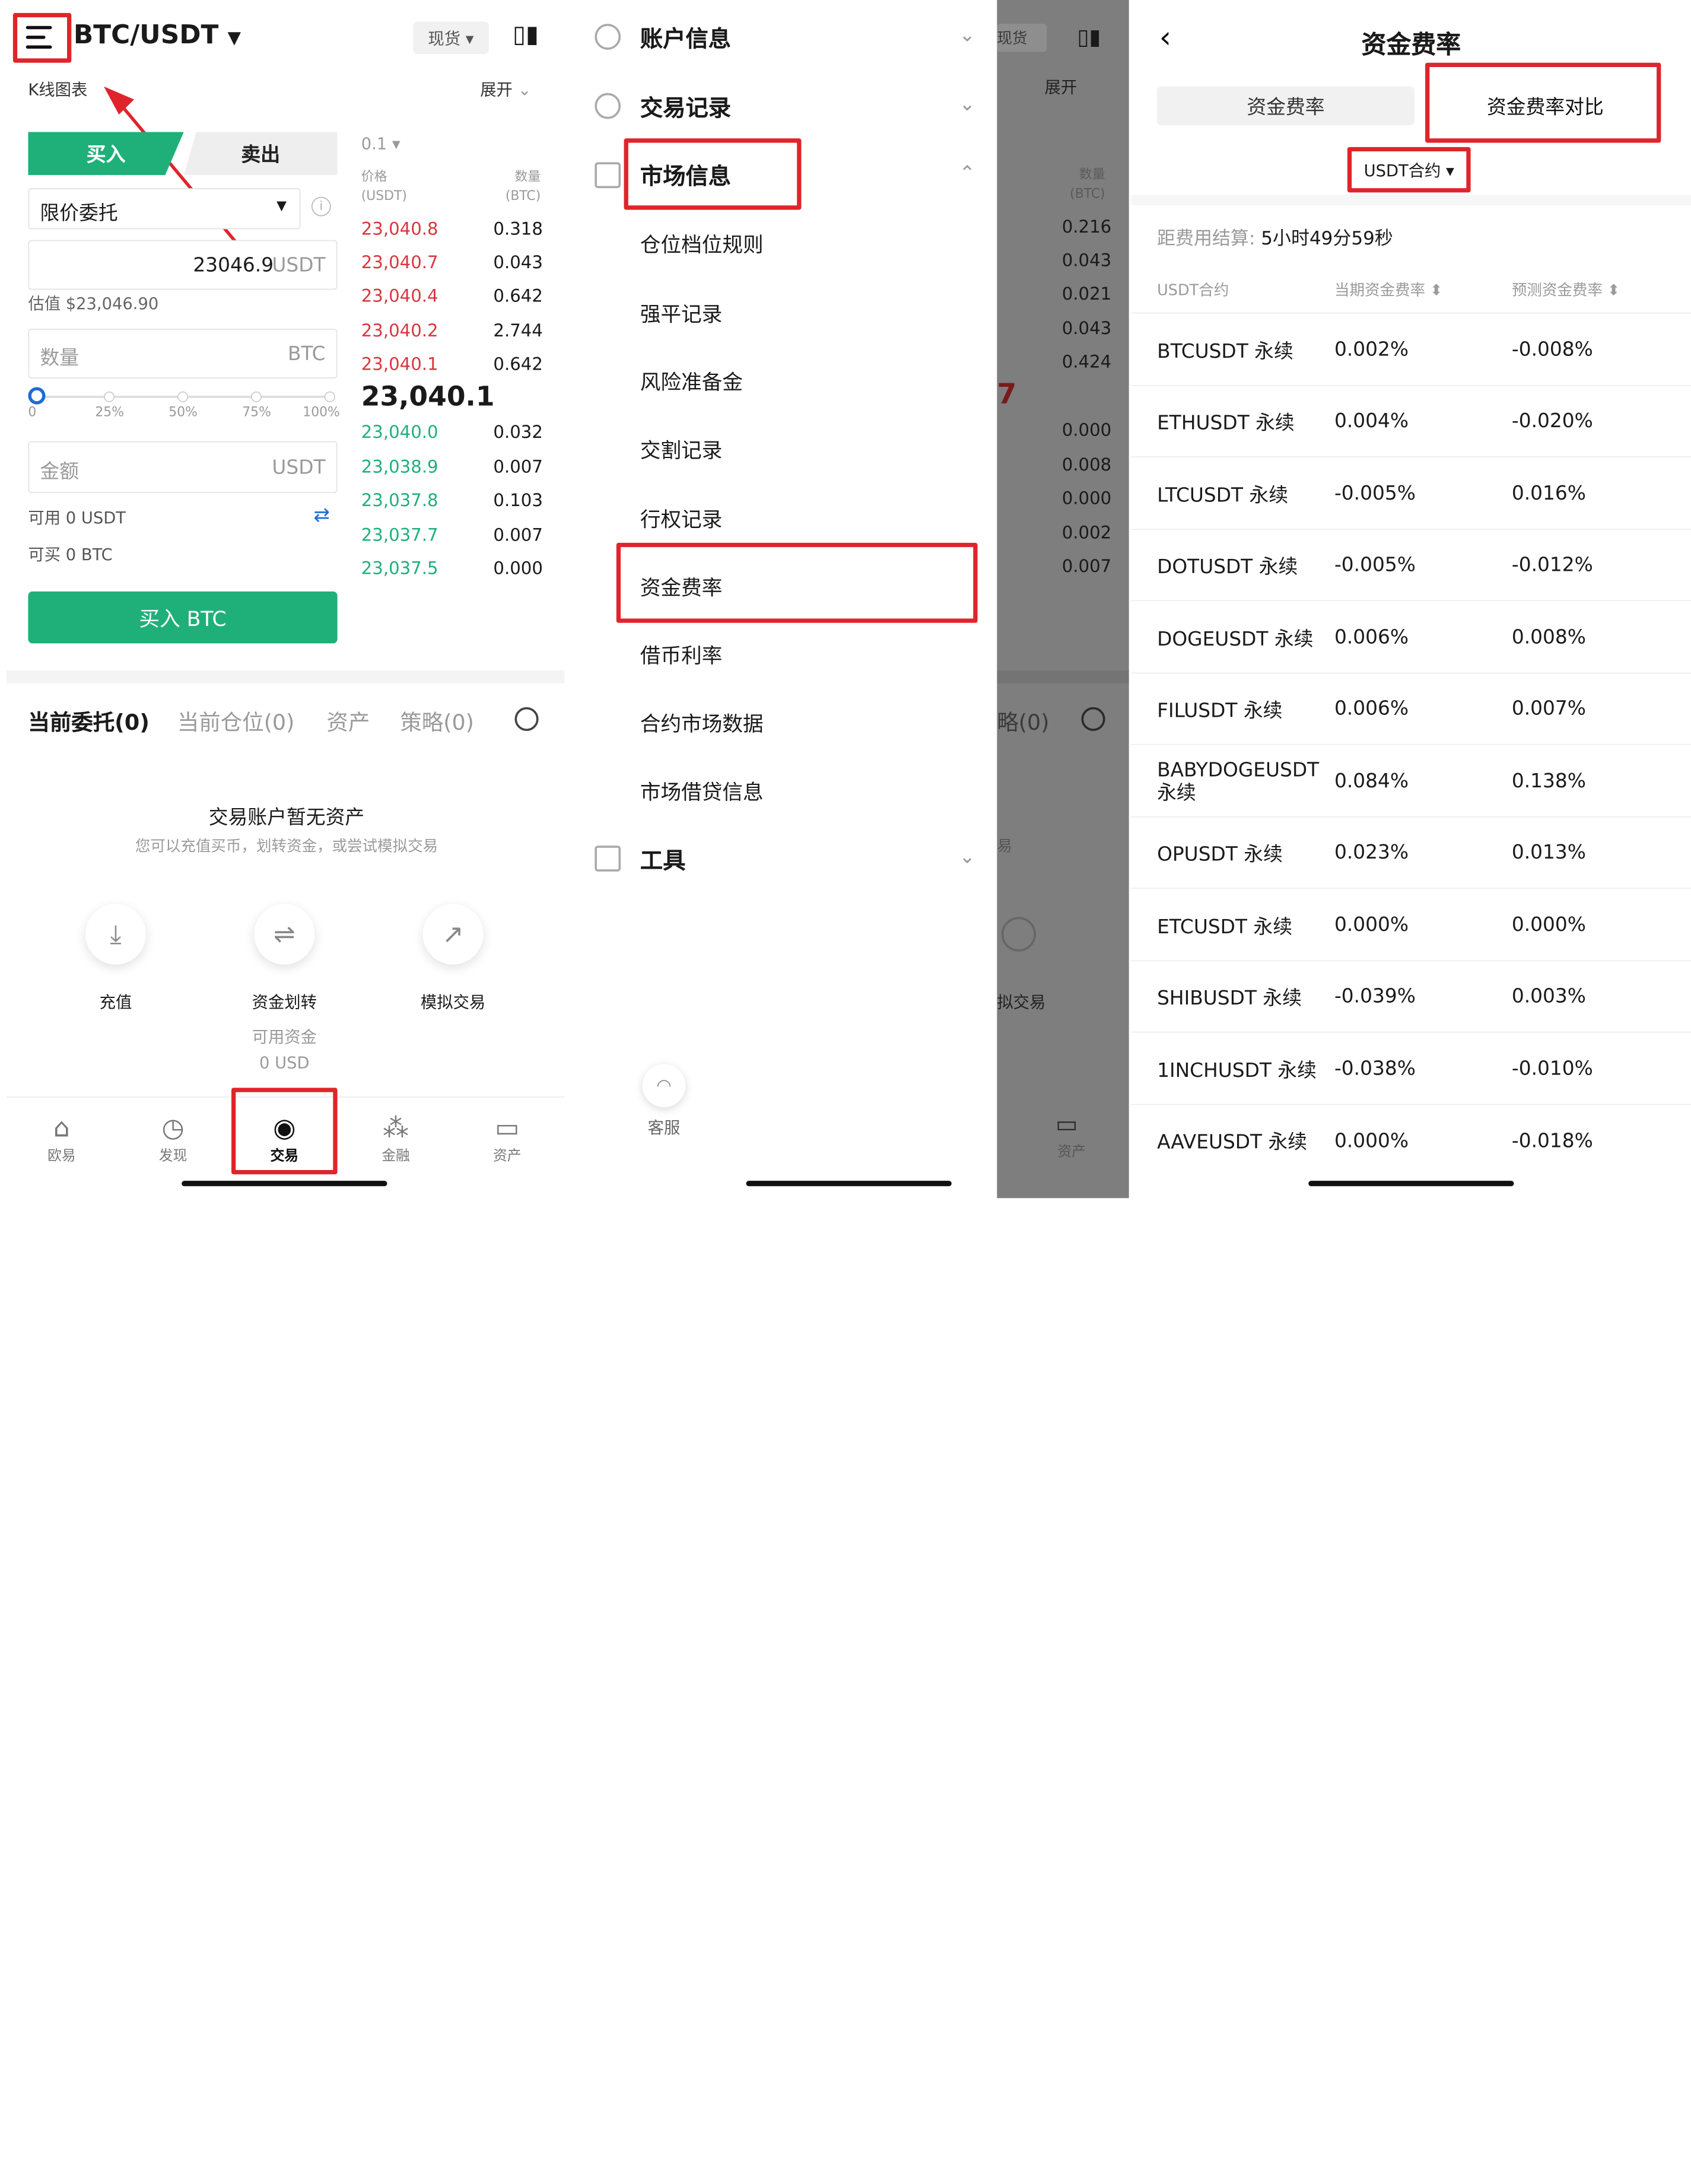  What do you see at coordinates (286, 817) in the screenshot?
I see `empty-title: 交易账户暂无资产` at bounding box center [286, 817].